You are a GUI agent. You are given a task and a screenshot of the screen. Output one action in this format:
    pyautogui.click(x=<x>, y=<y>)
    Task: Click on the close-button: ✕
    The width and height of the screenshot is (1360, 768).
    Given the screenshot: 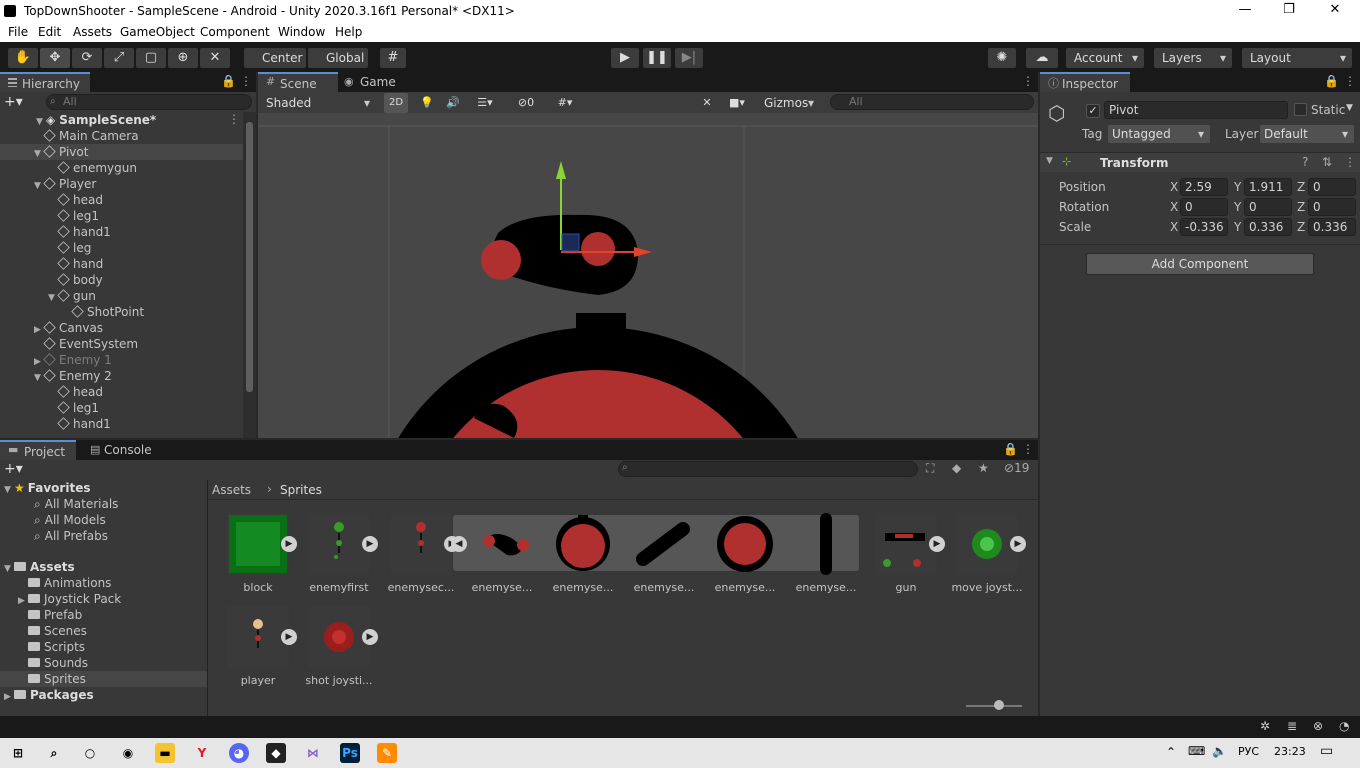 What is the action you would take?
    pyautogui.click(x=1335, y=11)
    